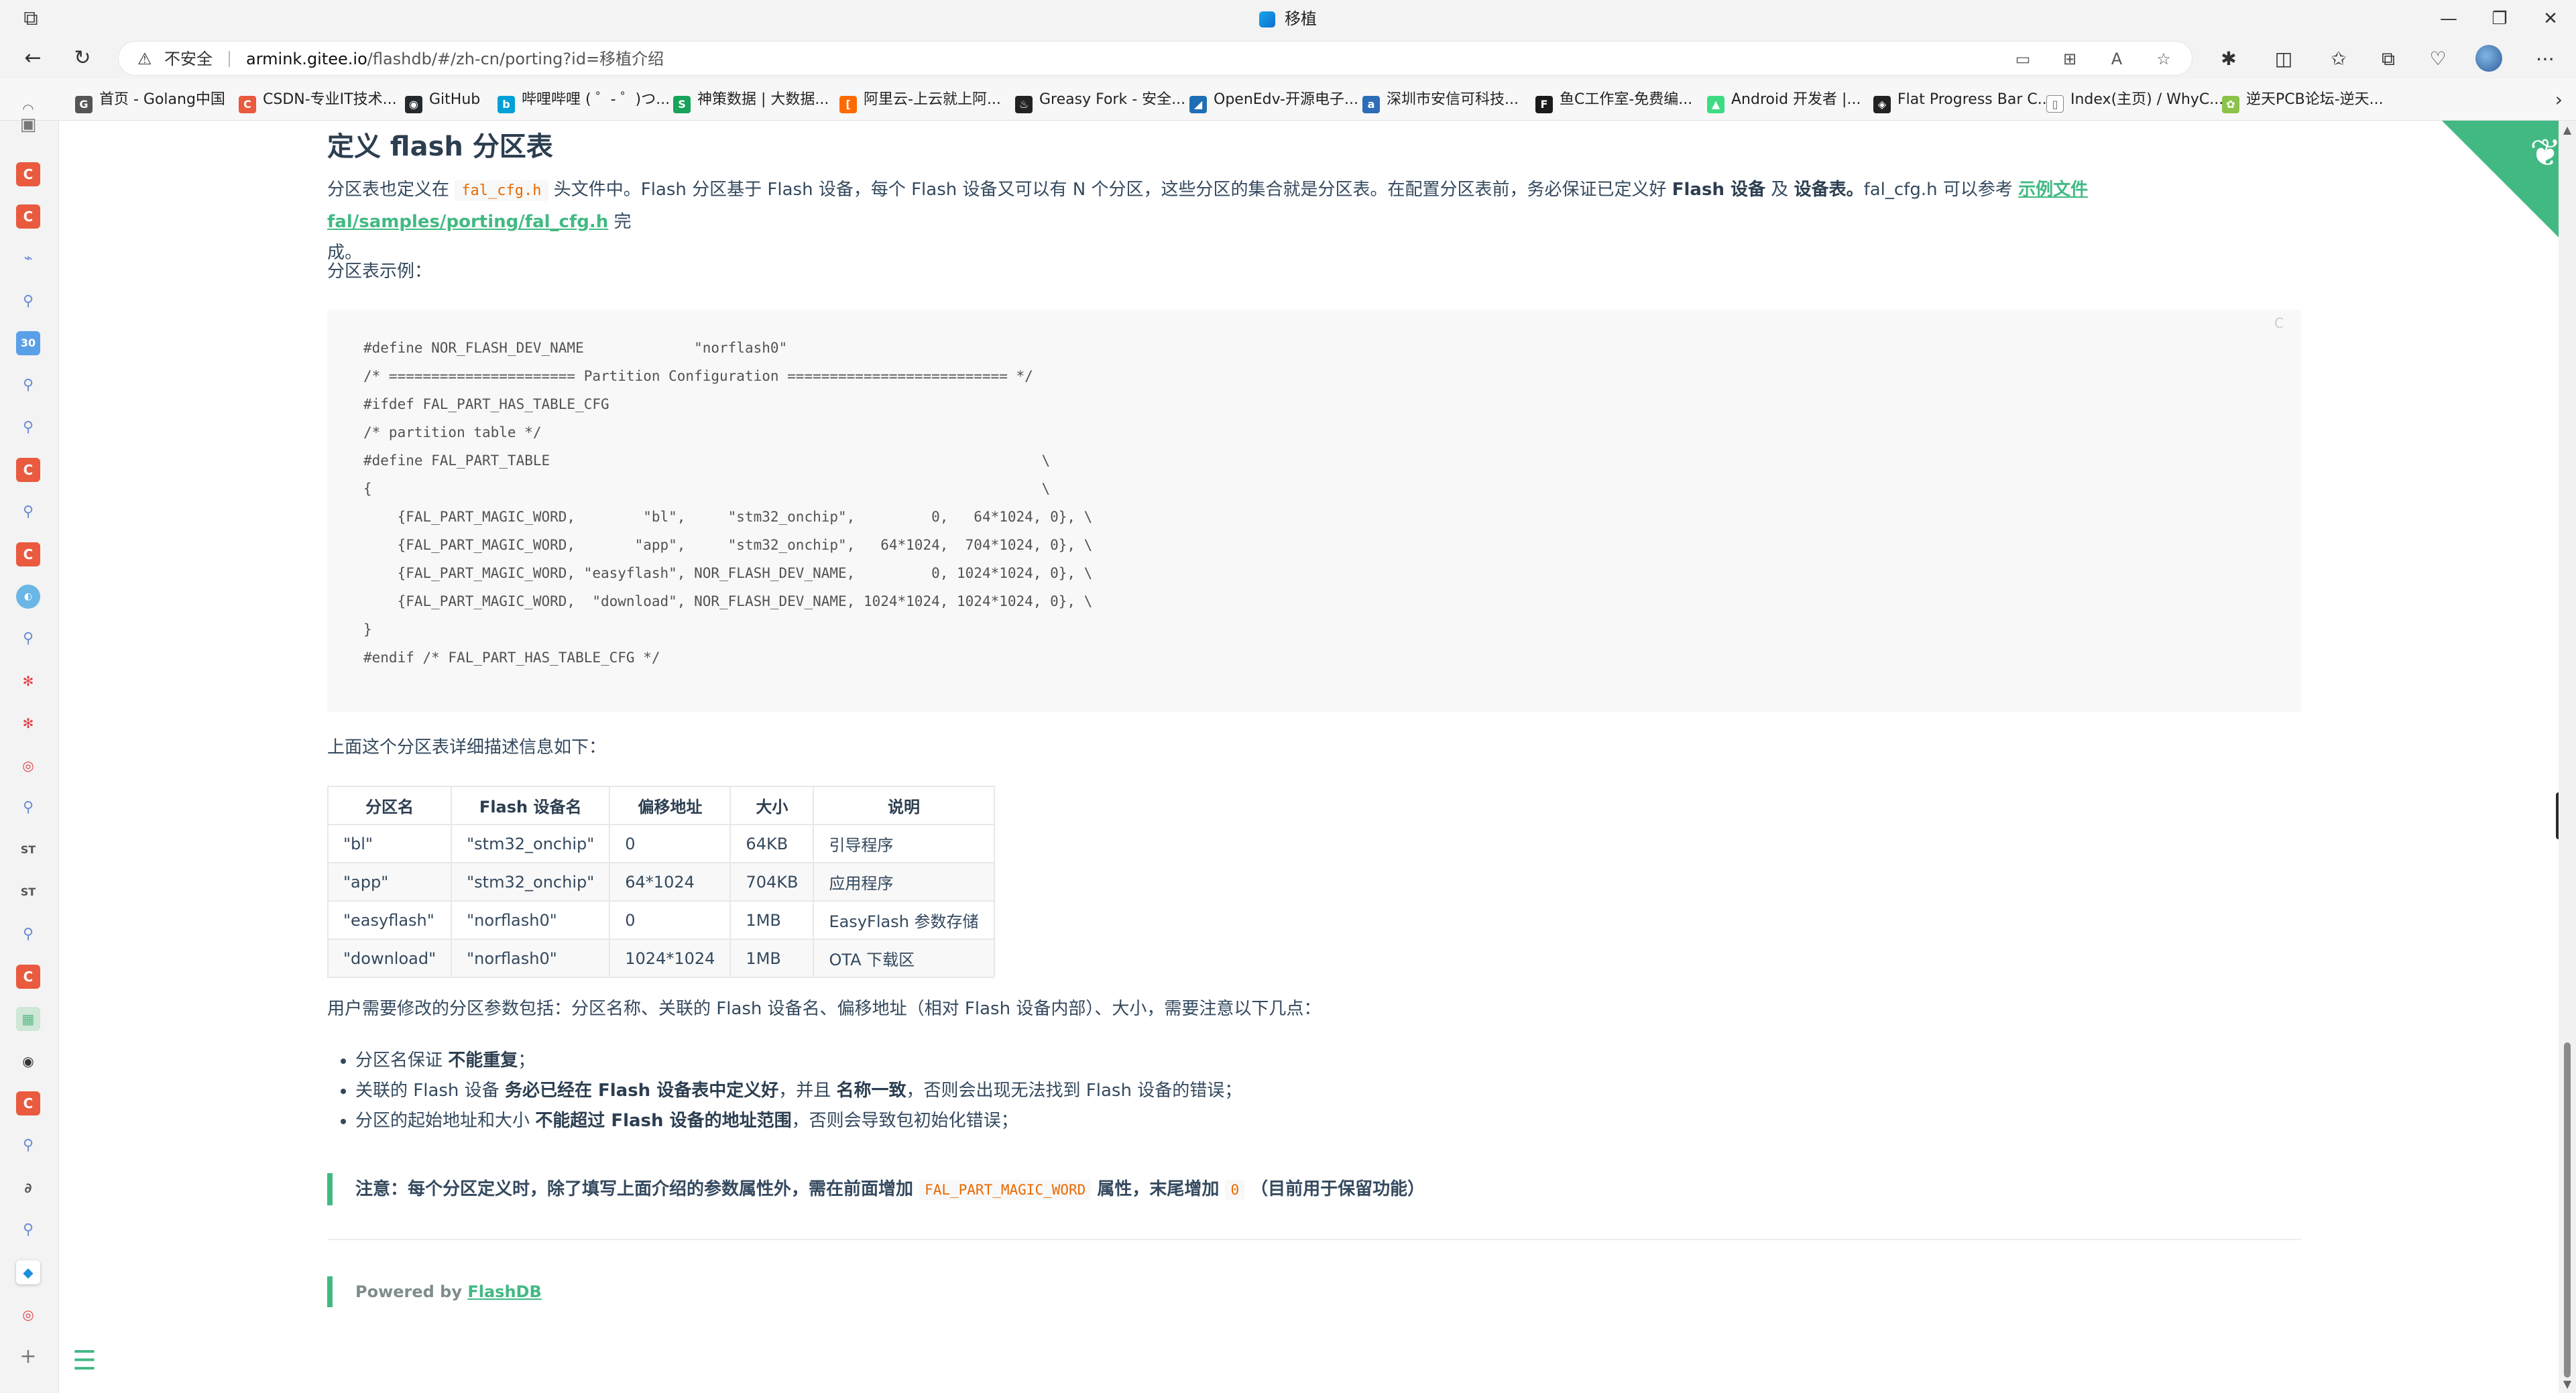  I want to click on apps-icon: ⊞, so click(2070, 59).